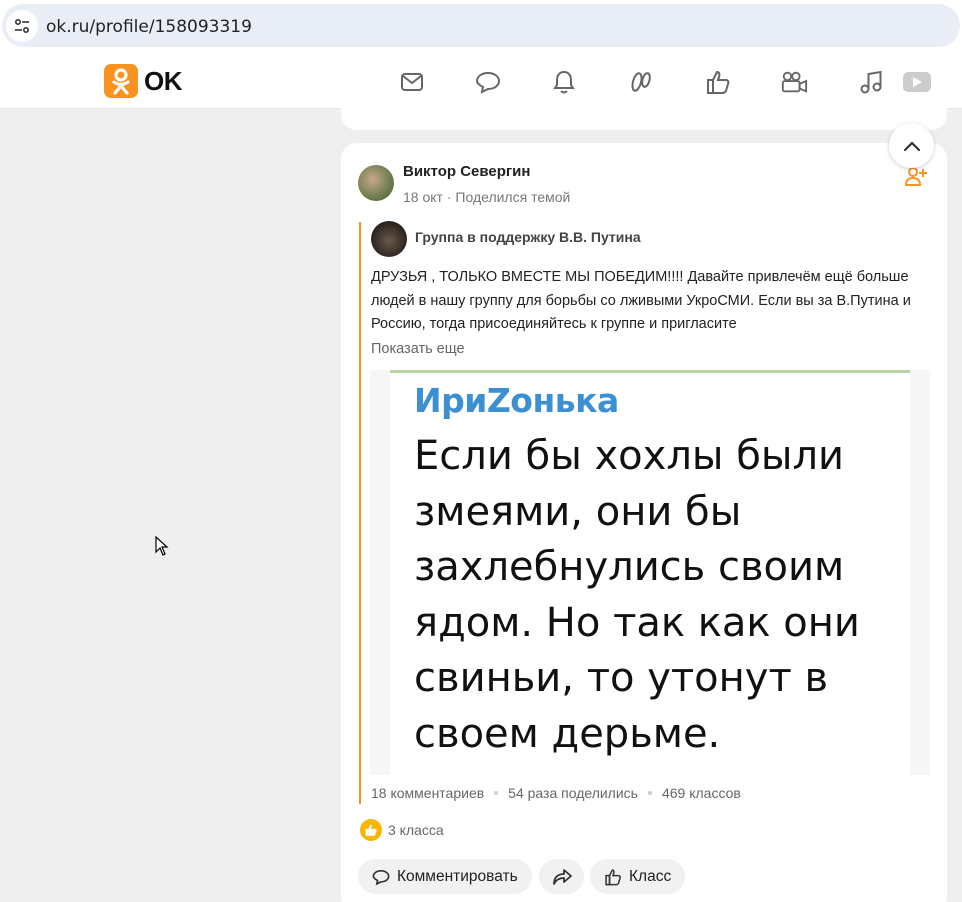 The image size is (962, 902). What do you see at coordinates (488, 82) in the screenshot?
I see `chat-icon` at bounding box center [488, 82].